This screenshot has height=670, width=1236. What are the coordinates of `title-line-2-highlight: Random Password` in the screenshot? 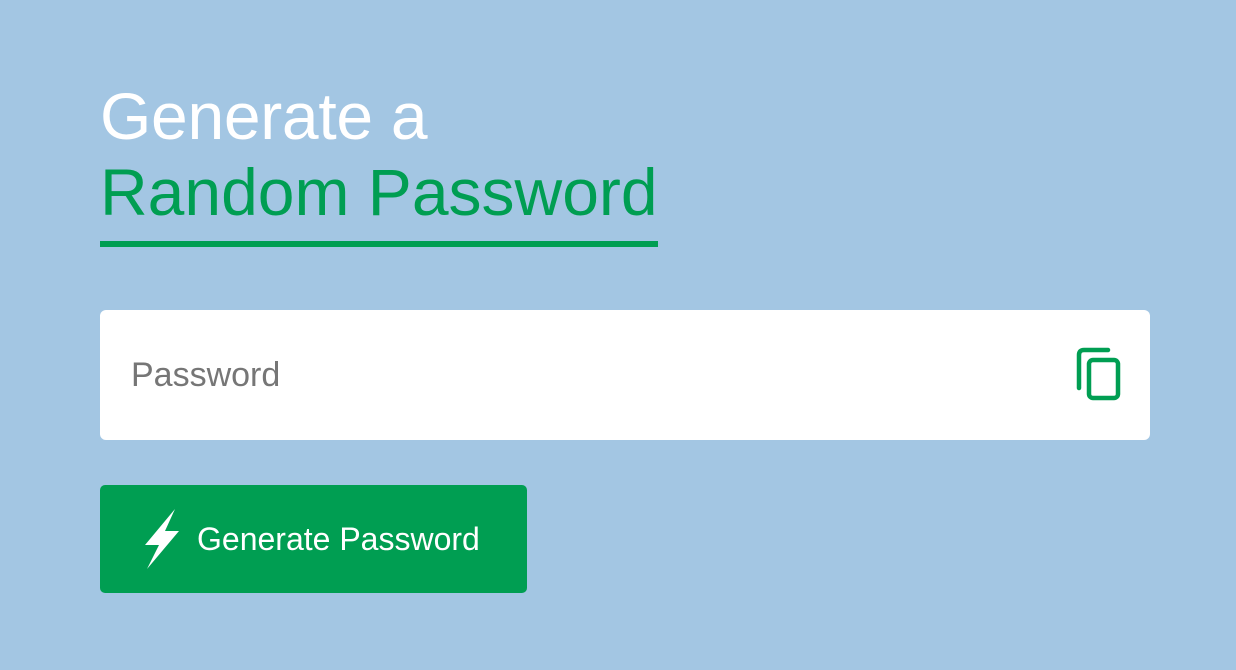 It's located at (379, 200).